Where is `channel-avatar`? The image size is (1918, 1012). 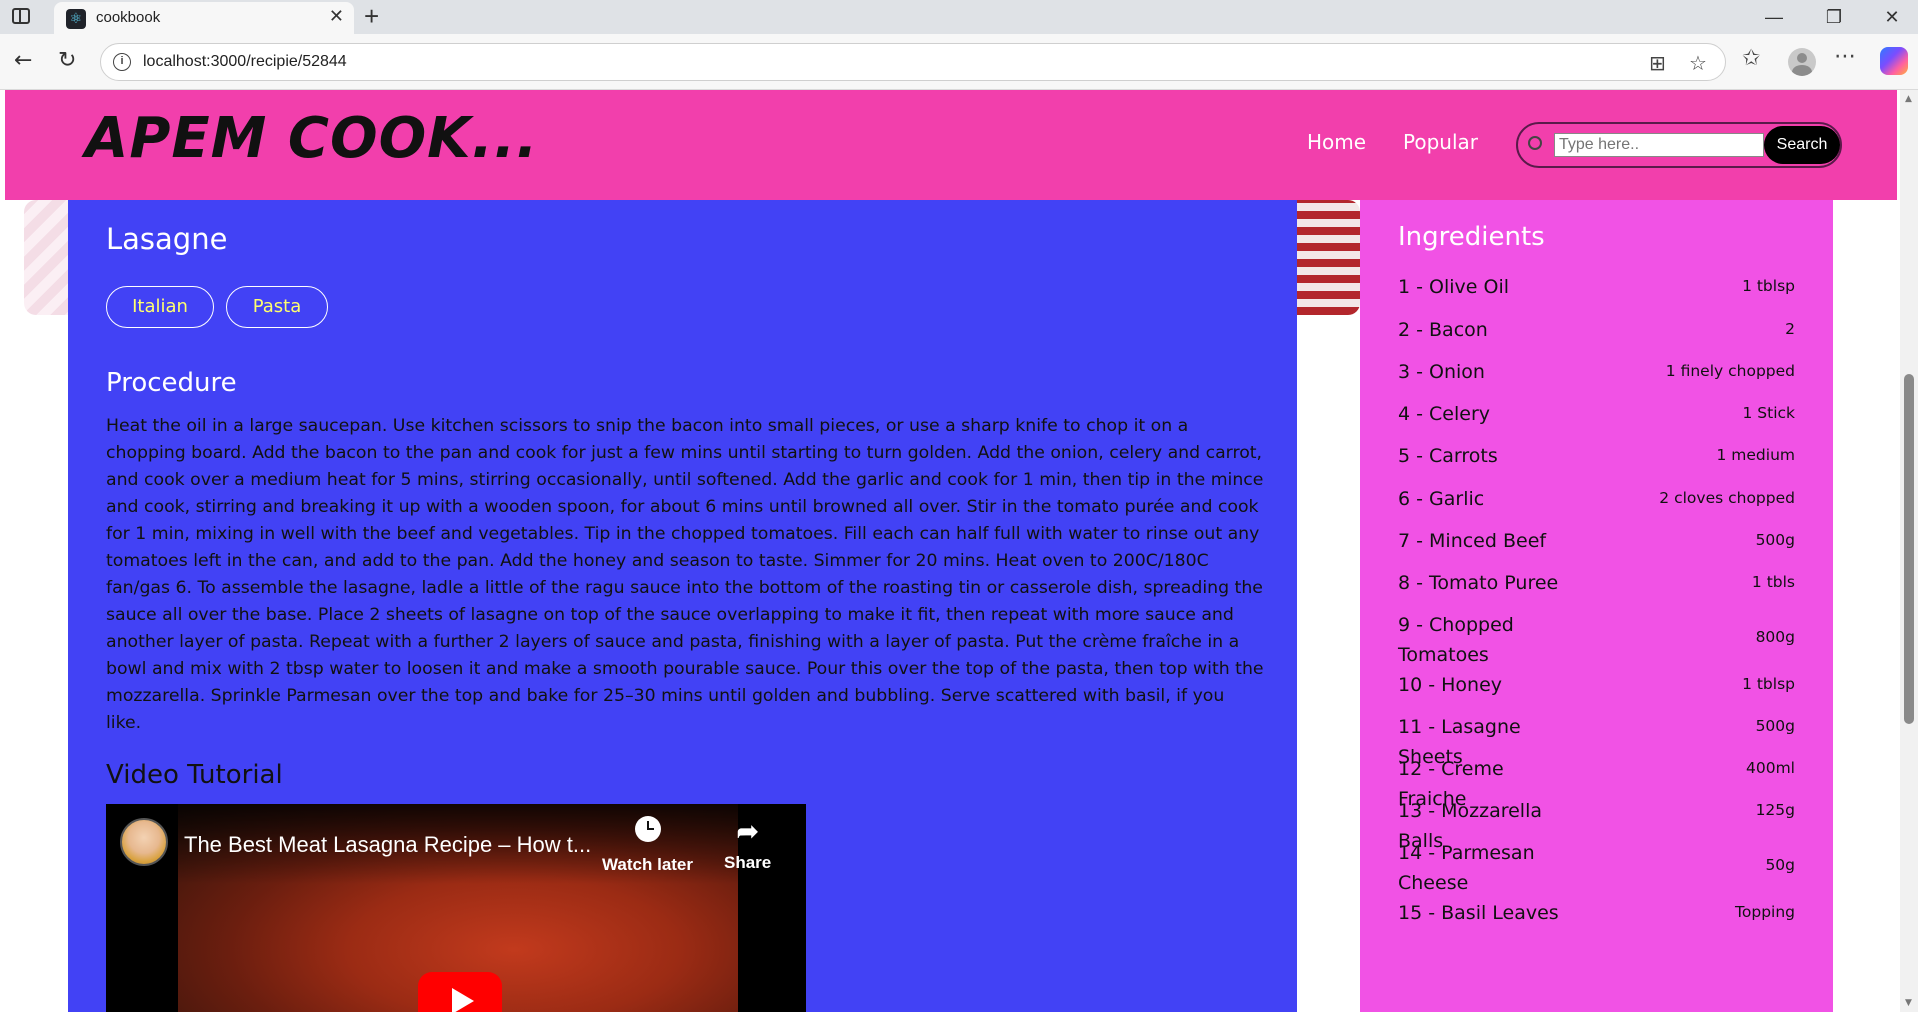
channel-avatar is located at coordinates (144, 842).